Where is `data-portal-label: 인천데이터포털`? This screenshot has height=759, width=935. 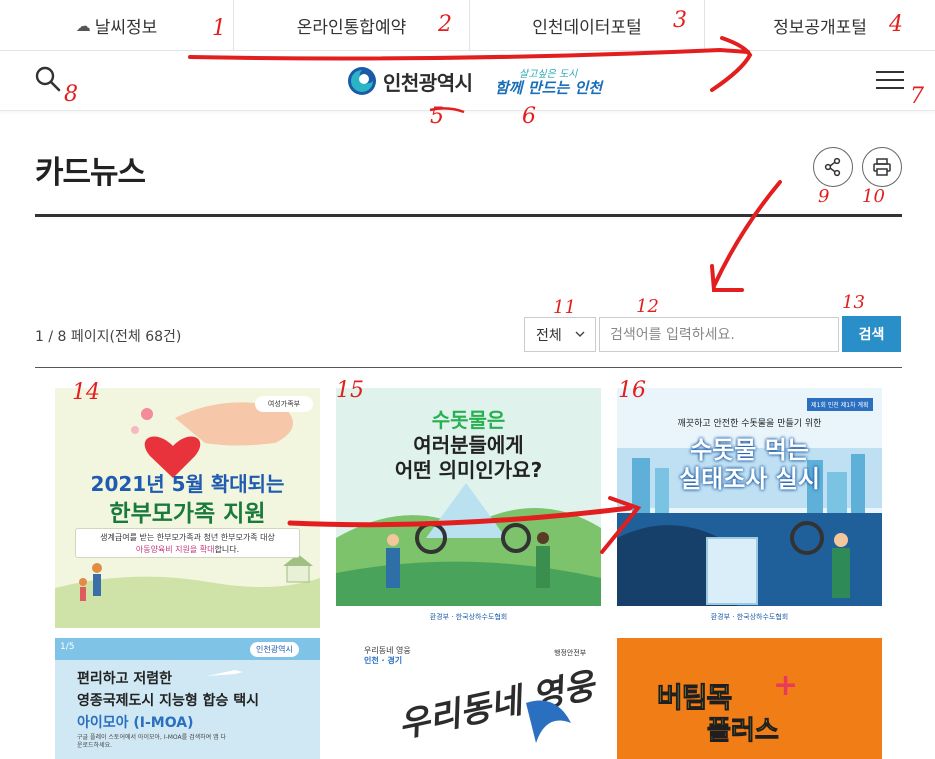 data-portal-label: 인천데이터포털 is located at coordinates (587, 28).